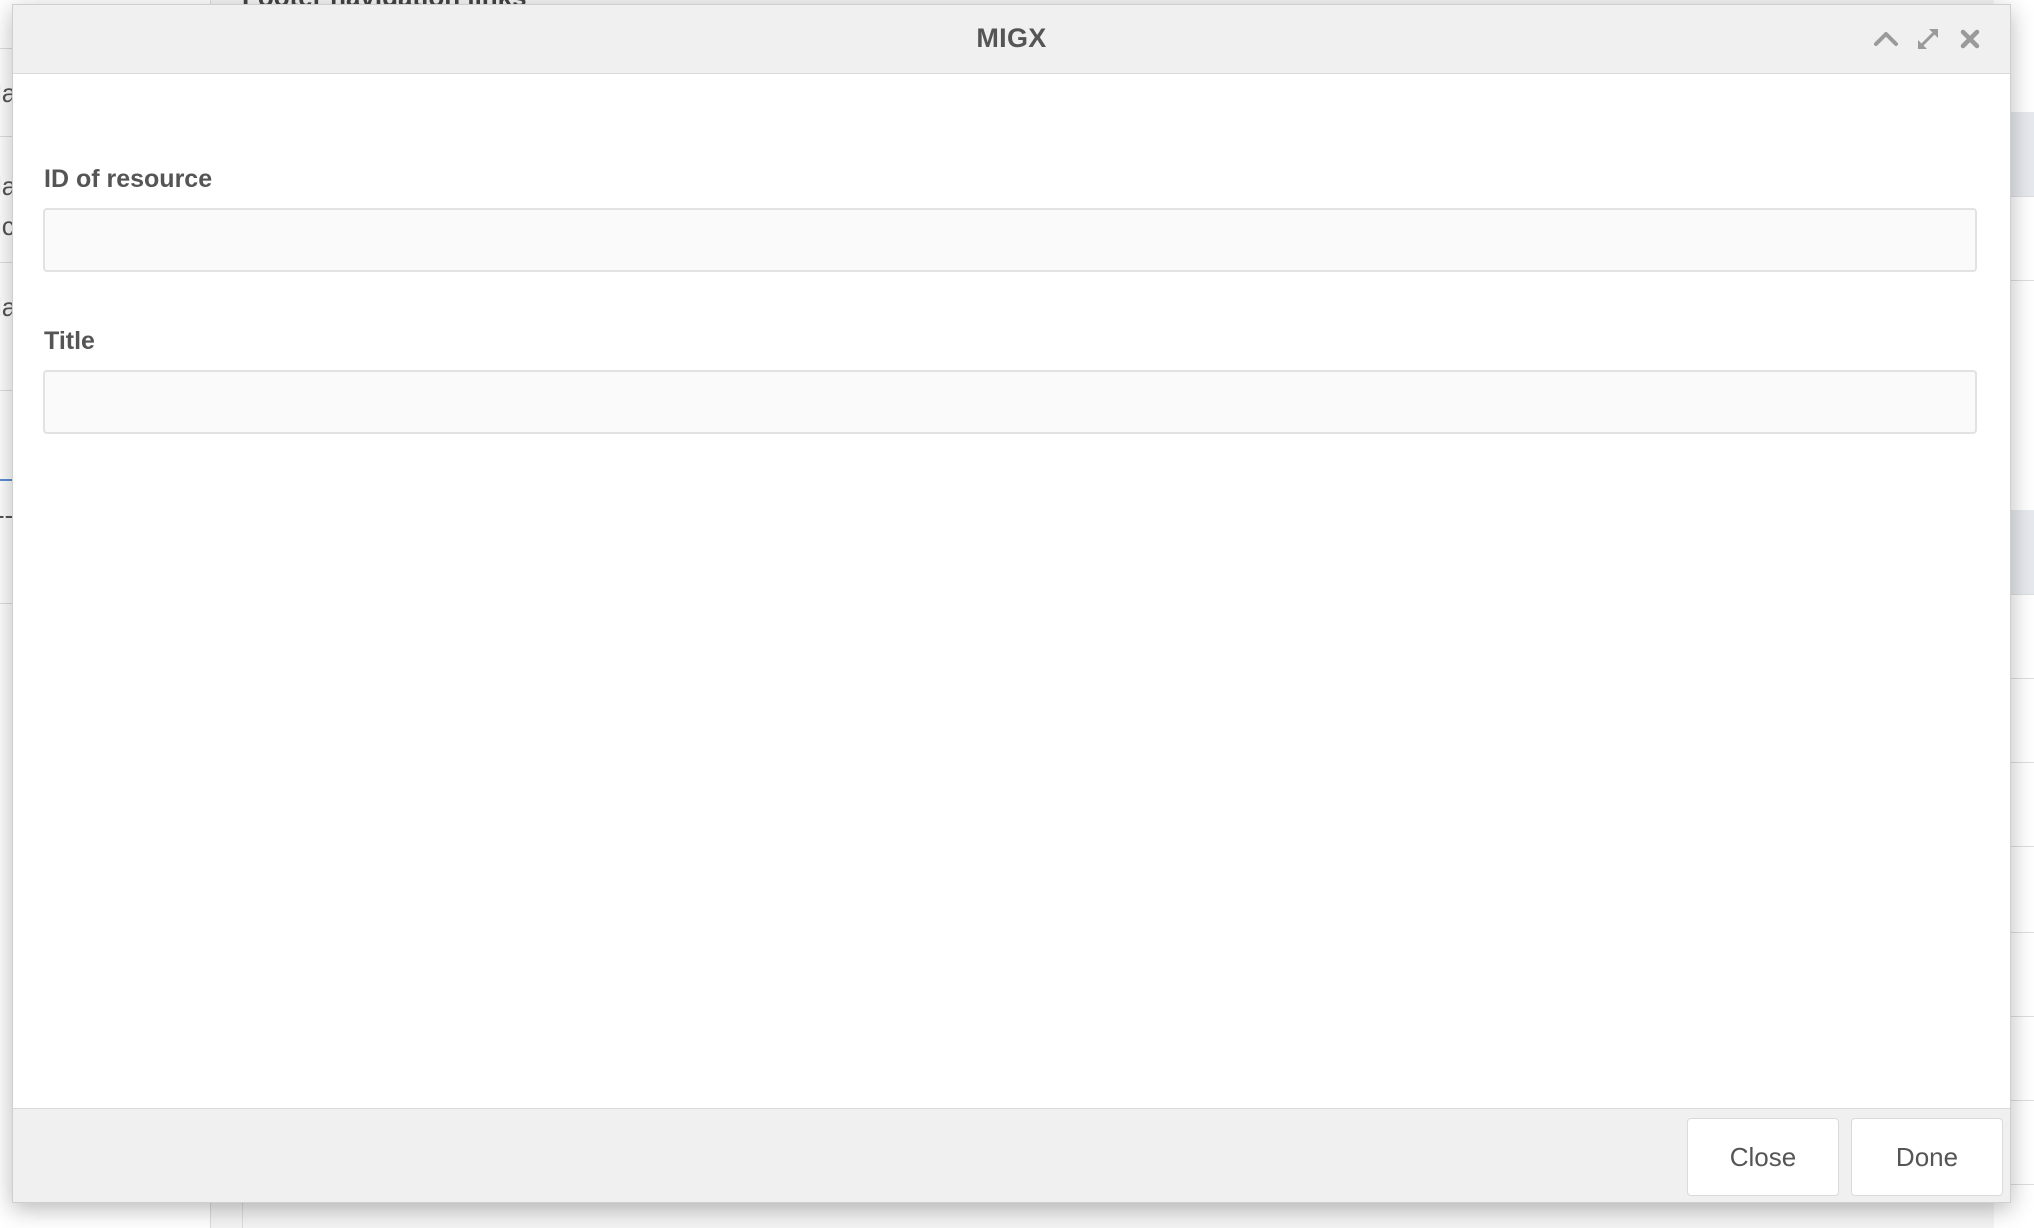 Image resolution: width=2034 pixels, height=1228 pixels. Describe the element at coordinates (1010, 402) in the screenshot. I see `title-input` at that location.